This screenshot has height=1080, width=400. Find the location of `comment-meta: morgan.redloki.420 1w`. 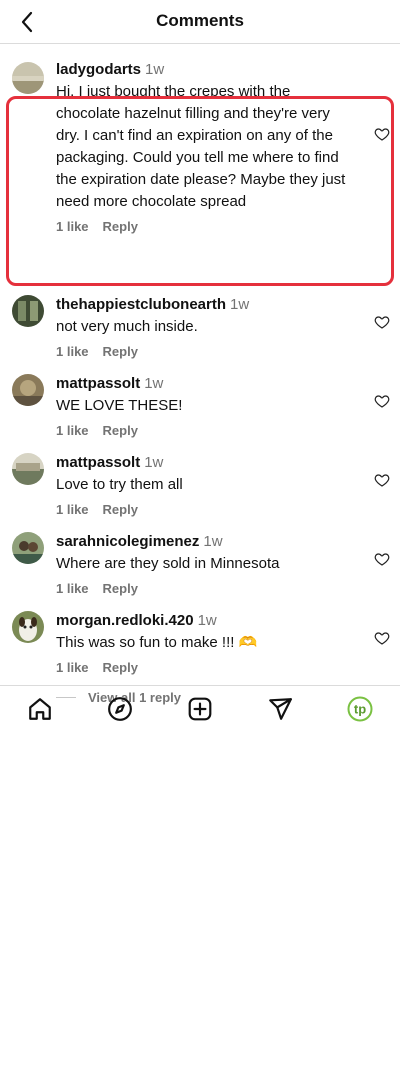

comment-meta: morgan.redloki.420 1w is located at coordinates (206, 621).